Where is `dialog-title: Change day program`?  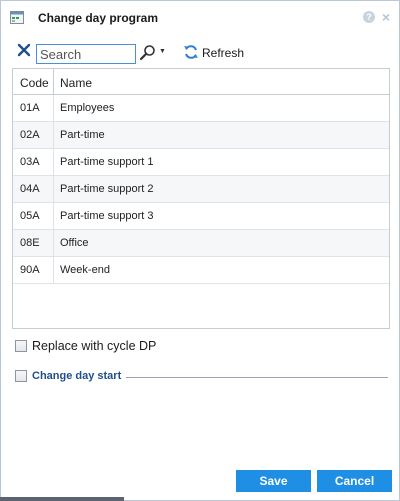 dialog-title: Change day program is located at coordinates (98, 18).